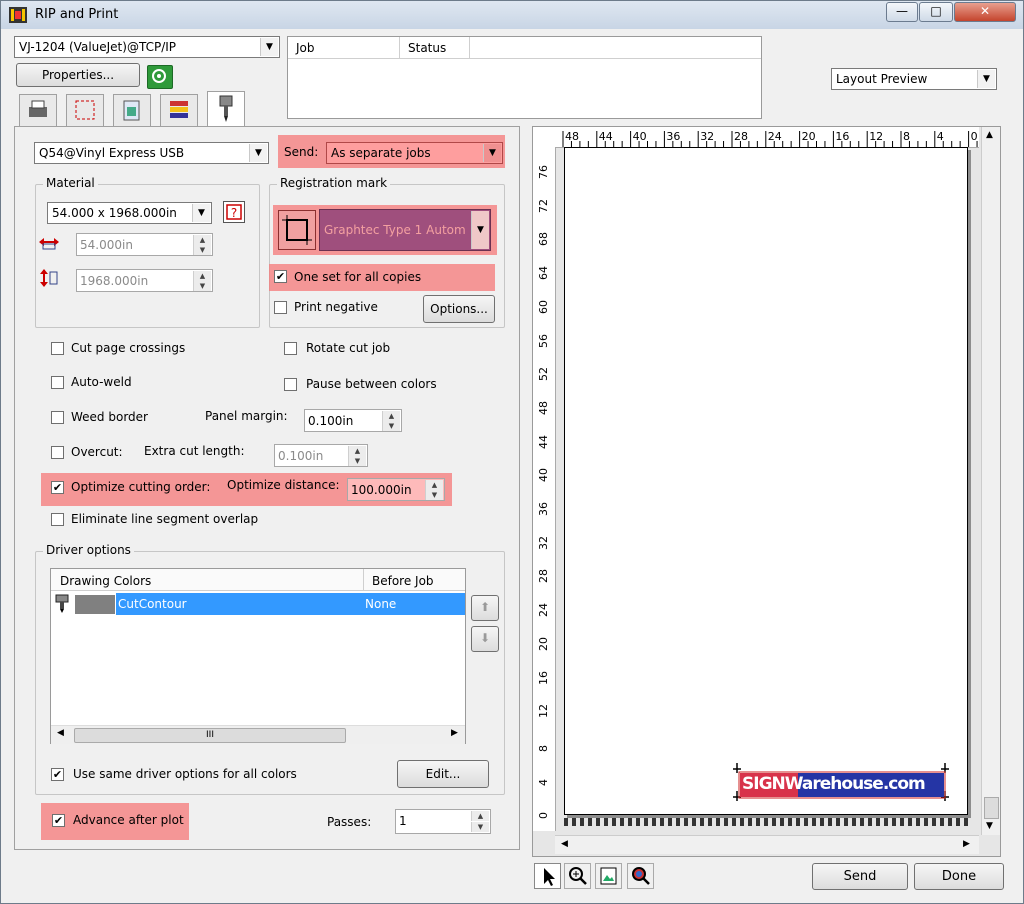  What do you see at coordinates (985, 12) in the screenshot?
I see `close-button: ✕` at bounding box center [985, 12].